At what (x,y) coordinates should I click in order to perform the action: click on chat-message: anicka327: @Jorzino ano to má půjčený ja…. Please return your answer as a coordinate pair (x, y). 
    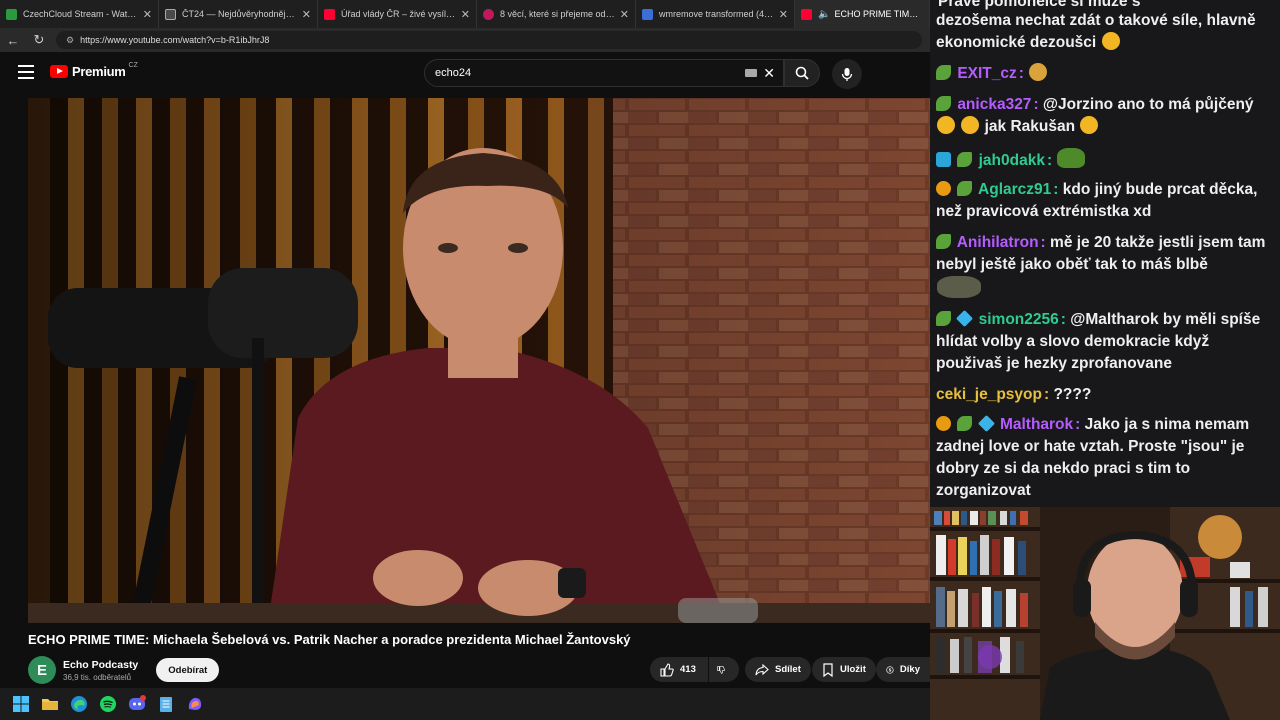
    Looking at the image, I should click on (1106, 116).